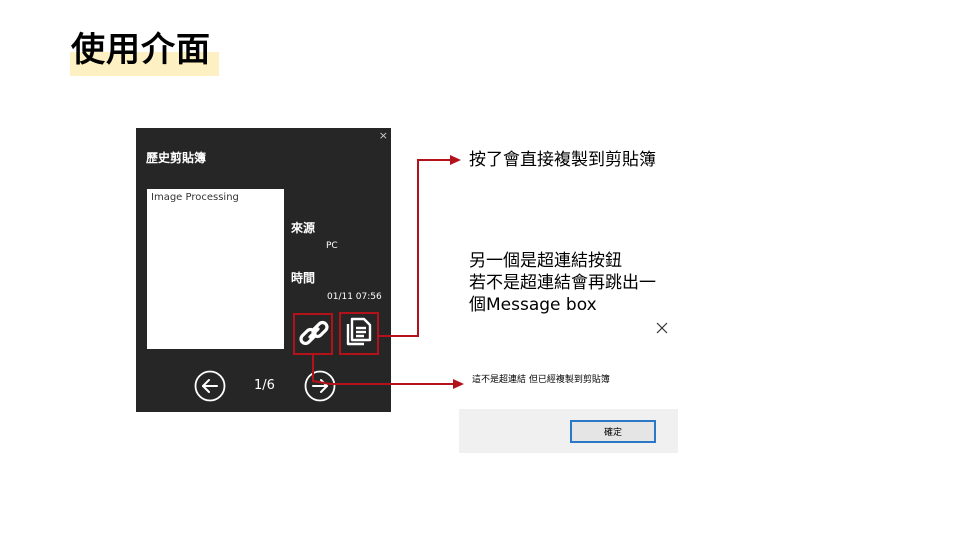 This screenshot has width=960, height=540. Describe the element at coordinates (541, 380) in the screenshot. I see `message-box-text: 這不是超連結 但已經複製到剪貼簿` at that location.